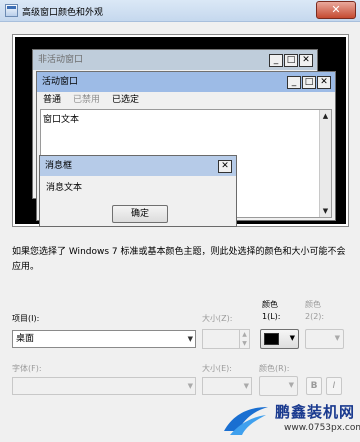 The image size is (360, 442). What do you see at coordinates (86, 100) in the screenshot?
I see `menu-item-disabled: 已禁用` at bounding box center [86, 100].